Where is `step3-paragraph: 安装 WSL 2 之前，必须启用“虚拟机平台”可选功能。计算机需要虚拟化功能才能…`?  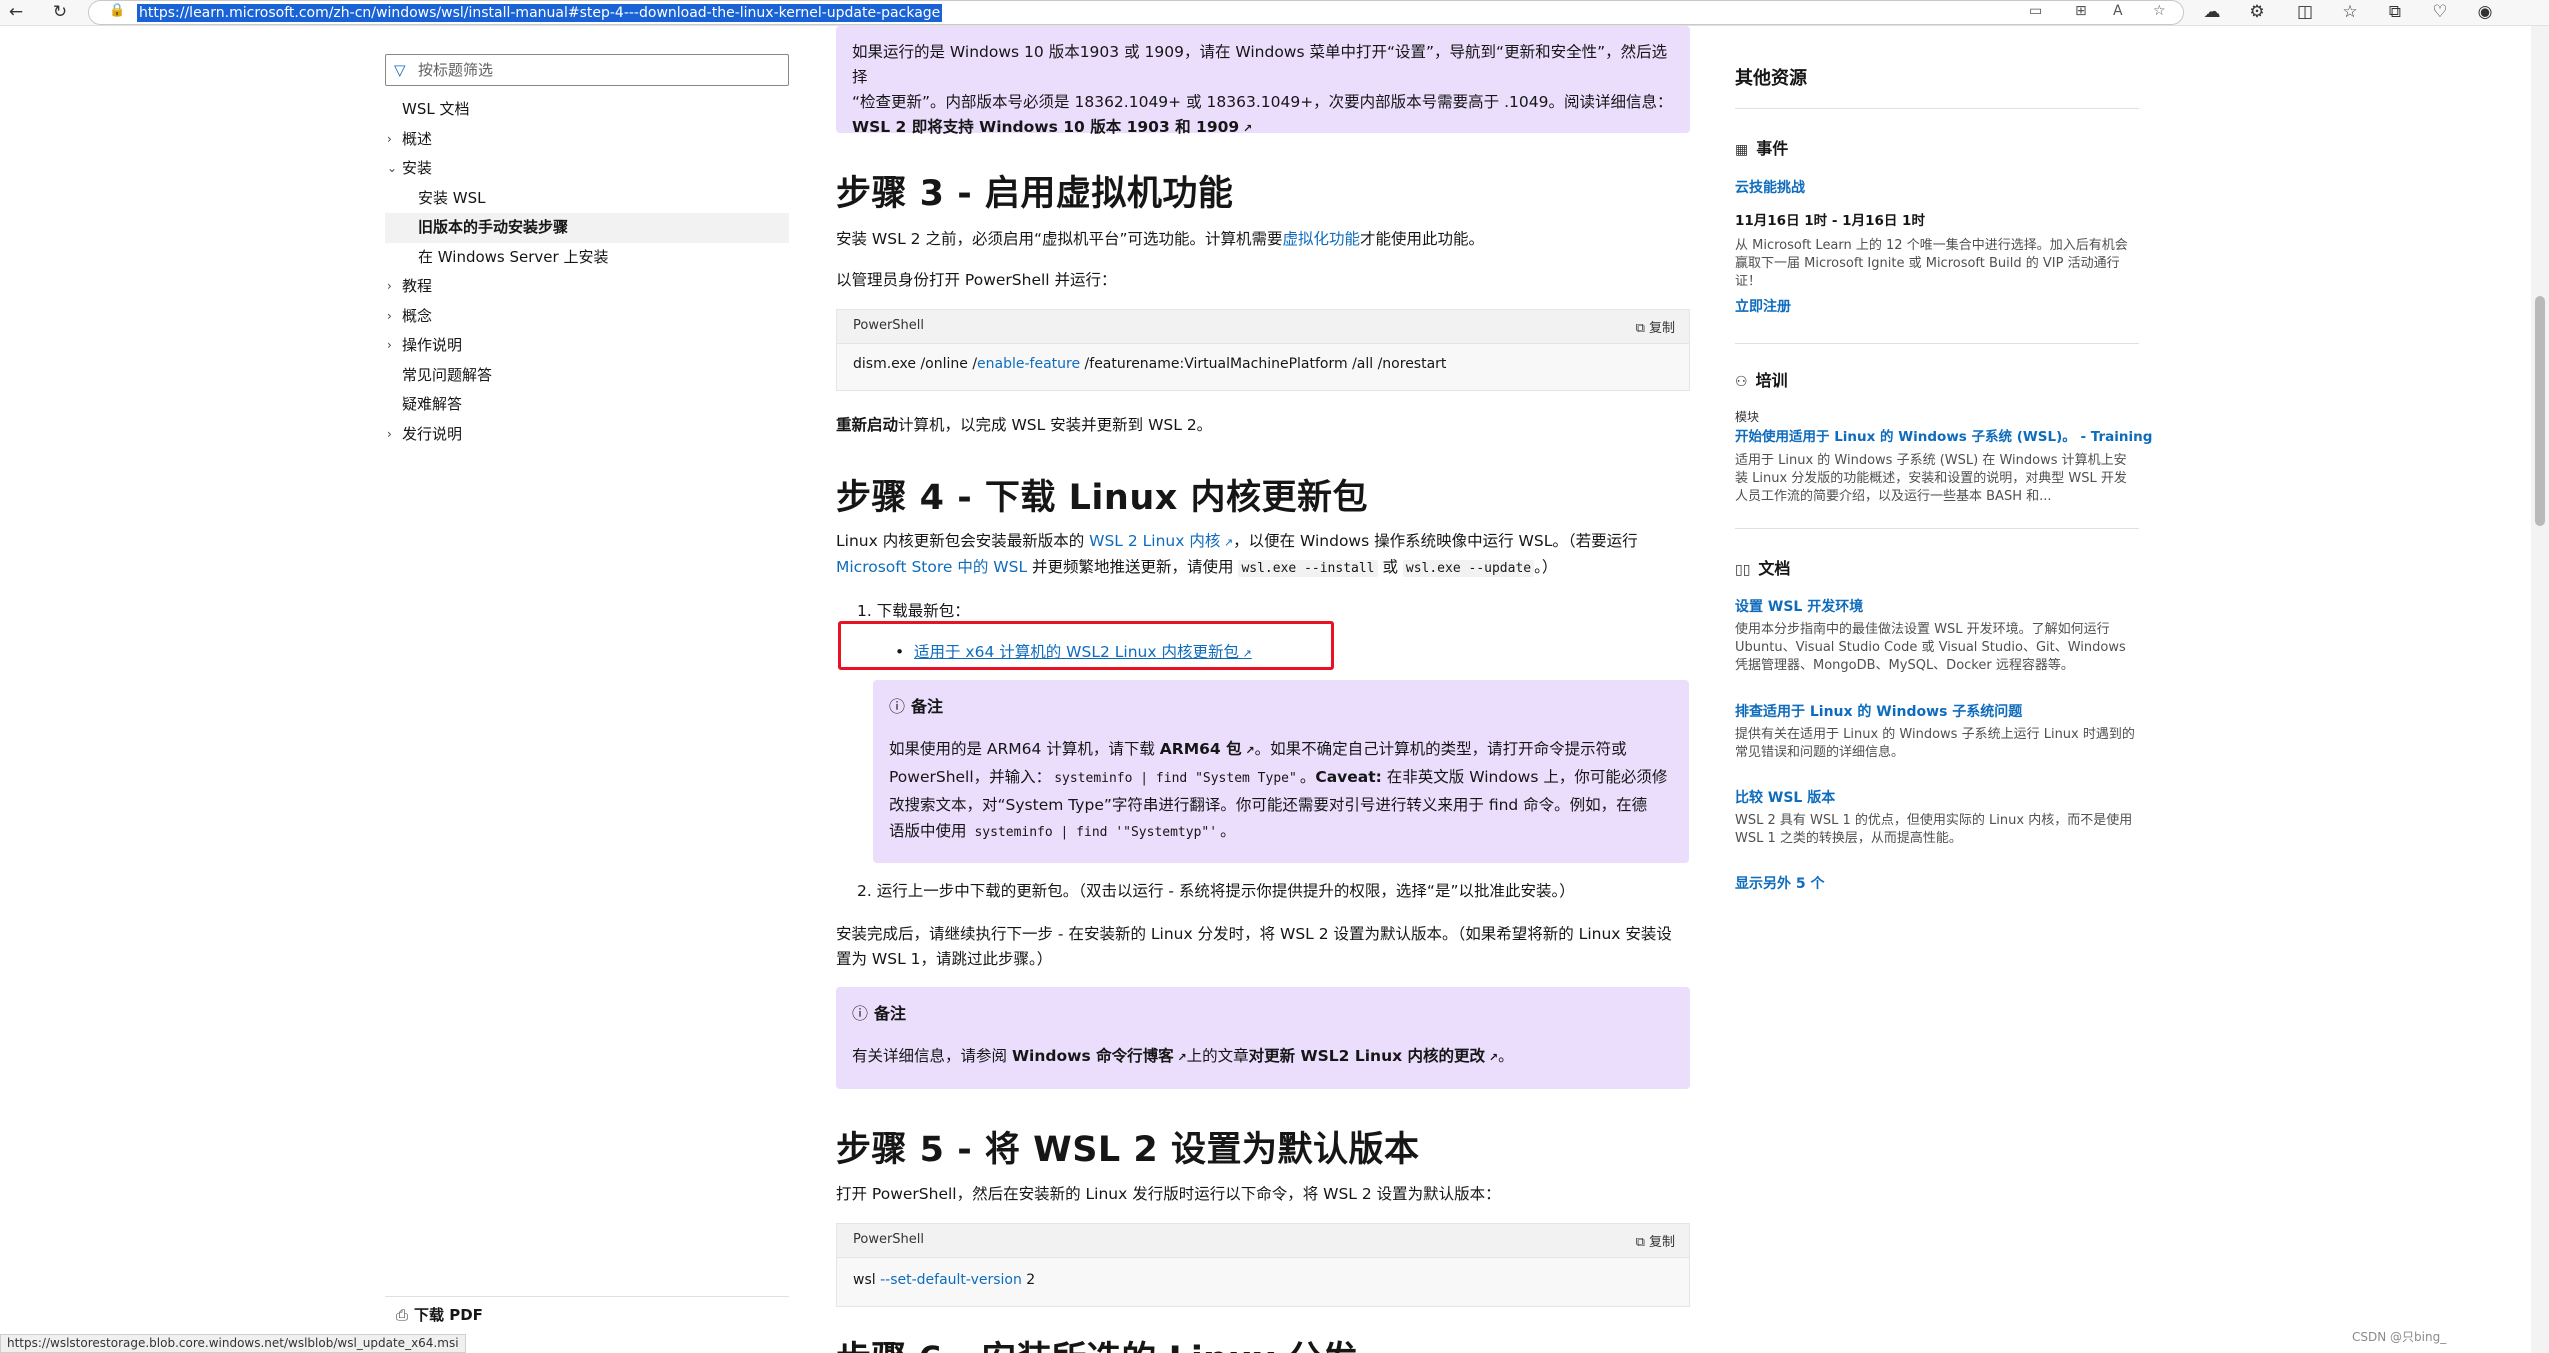
step3-paragraph: 安装 WSL 2 之前，必须启用“虚拟机平台”可选功能。计算机需要虚拟化功能才能… is located at coordinates (1160, 239).